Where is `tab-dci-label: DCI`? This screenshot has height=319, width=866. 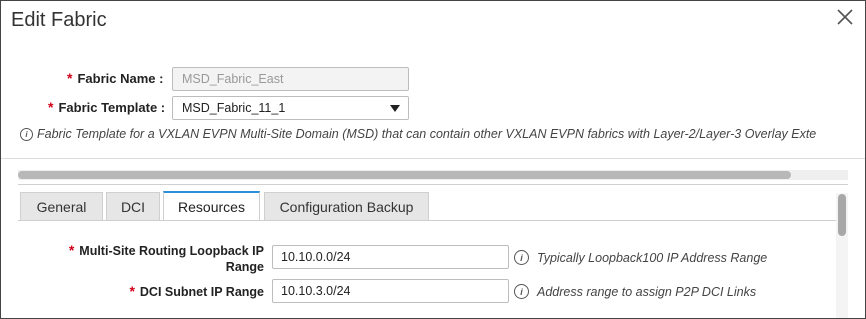
tab-dci-label: DCI is located at coordinates (133, 206).